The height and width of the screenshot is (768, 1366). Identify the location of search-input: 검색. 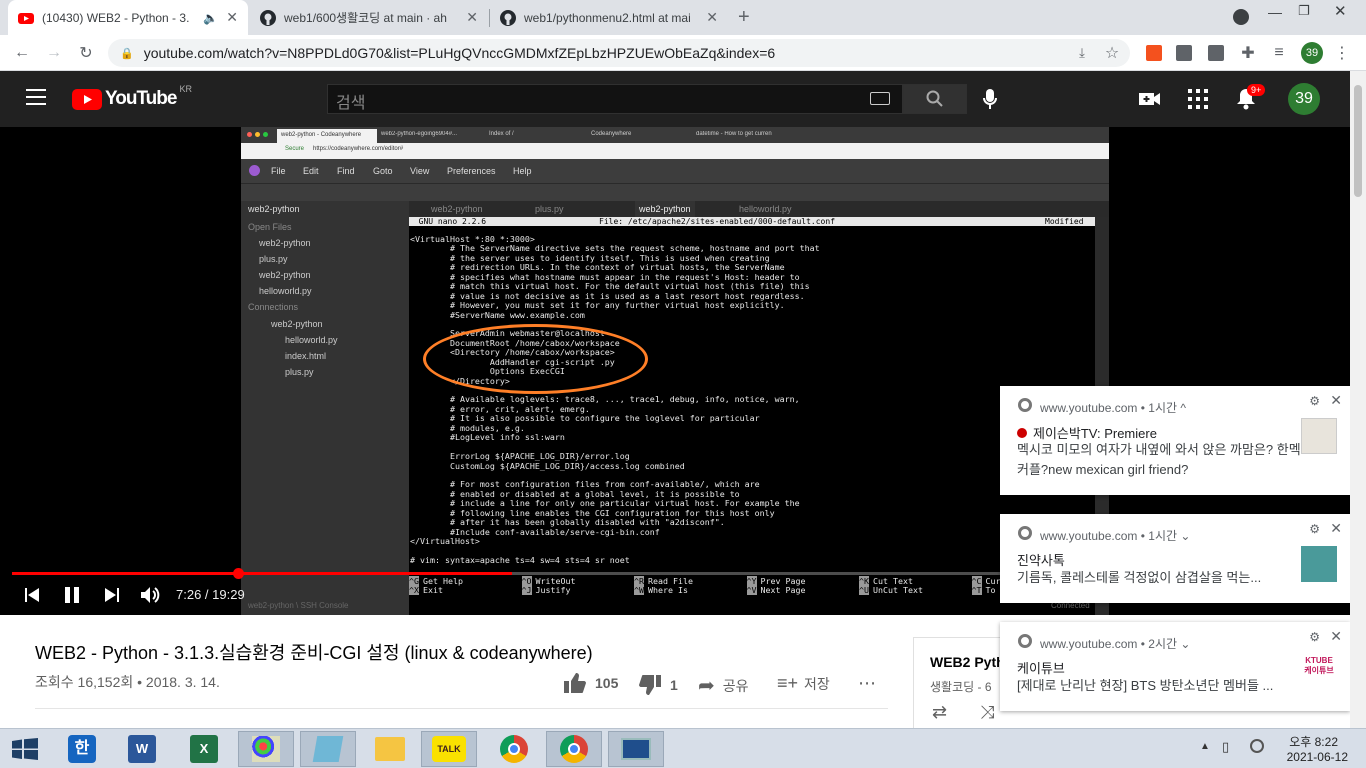
(615, 99).